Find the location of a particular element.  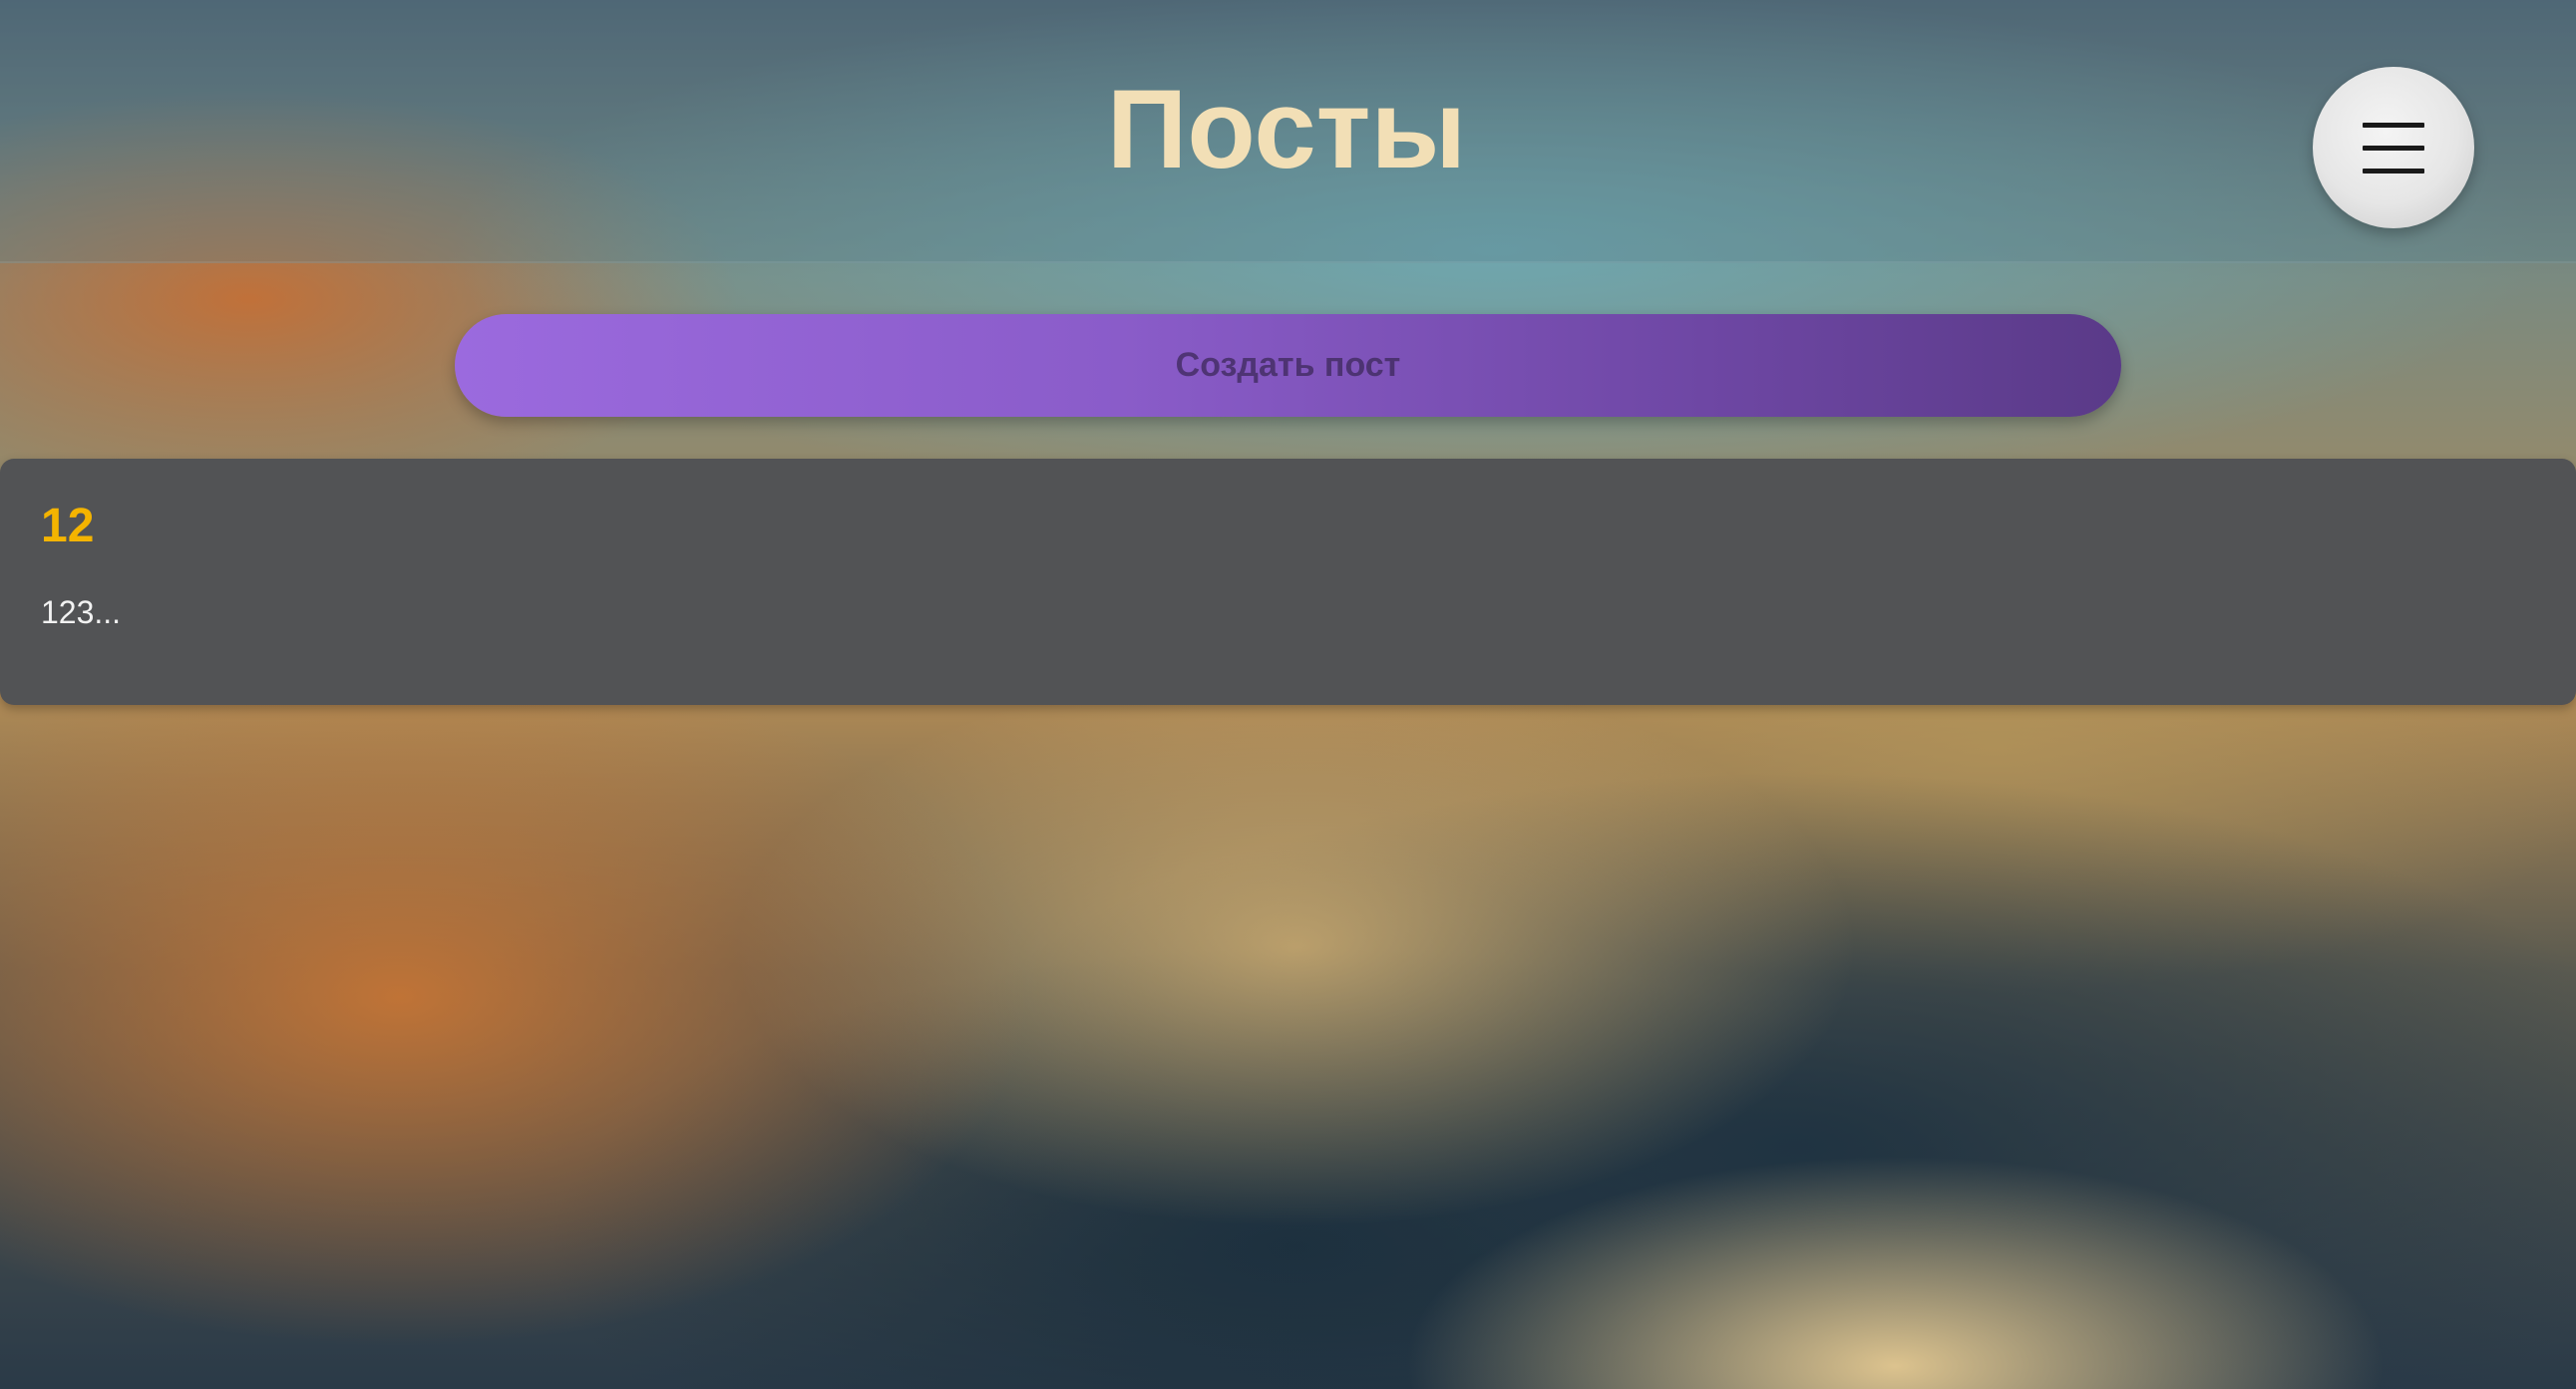

page-title: Посты is located at coordinates (1286, 129).